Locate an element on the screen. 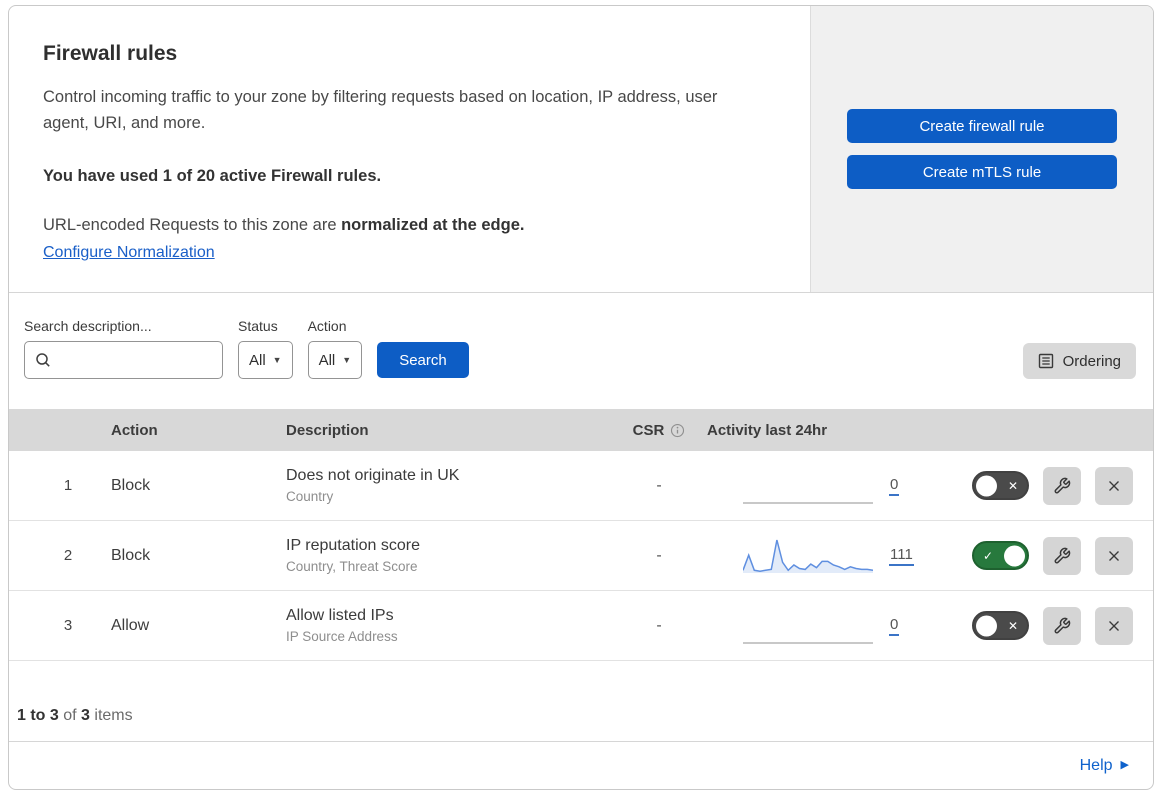 This screenshot has width=1161, height=796. rule-priority: 3 is located at coordinates (68, 625).